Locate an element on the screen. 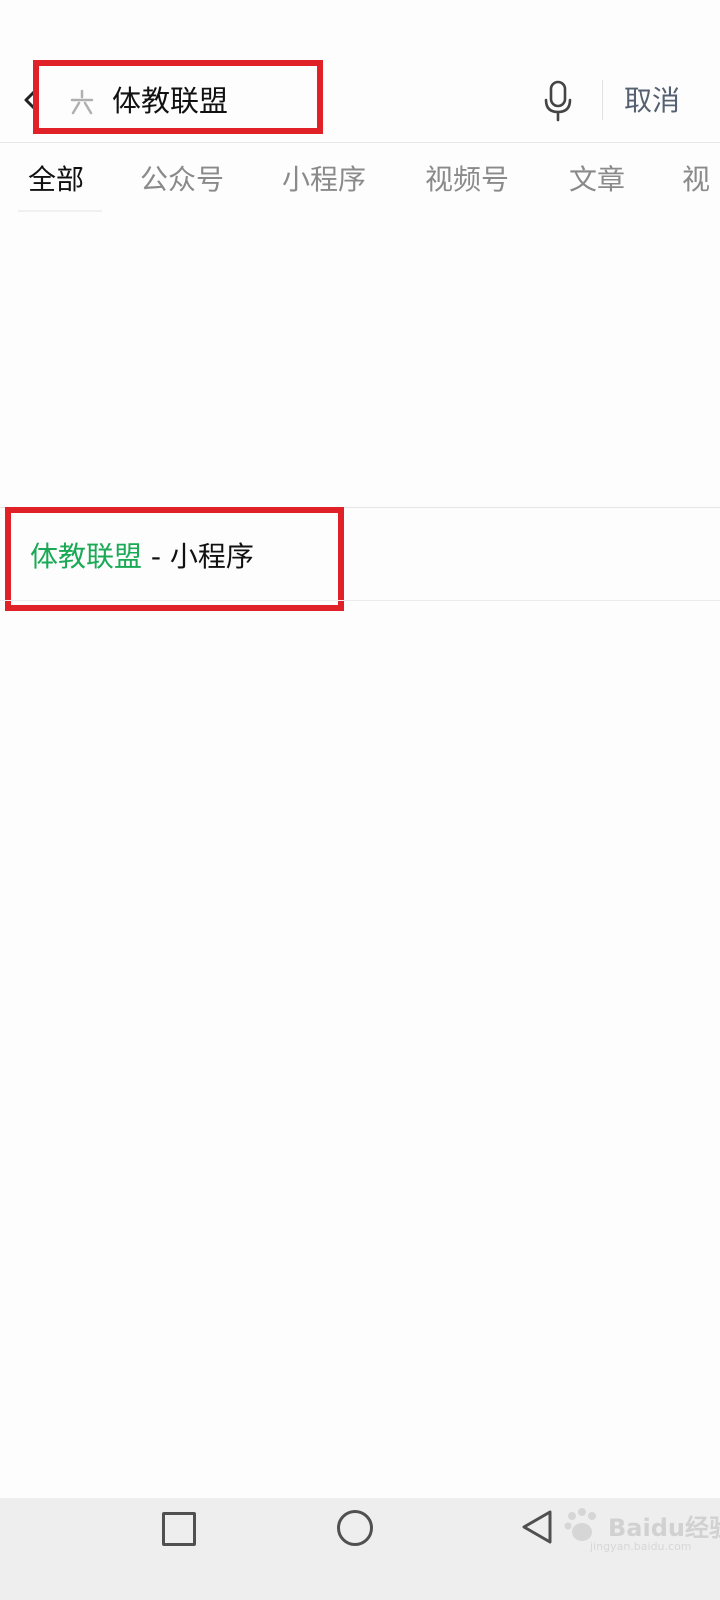 The width and height of the screenshot is (720, 1600). voice-search-button is located at coordinates (558, 101).